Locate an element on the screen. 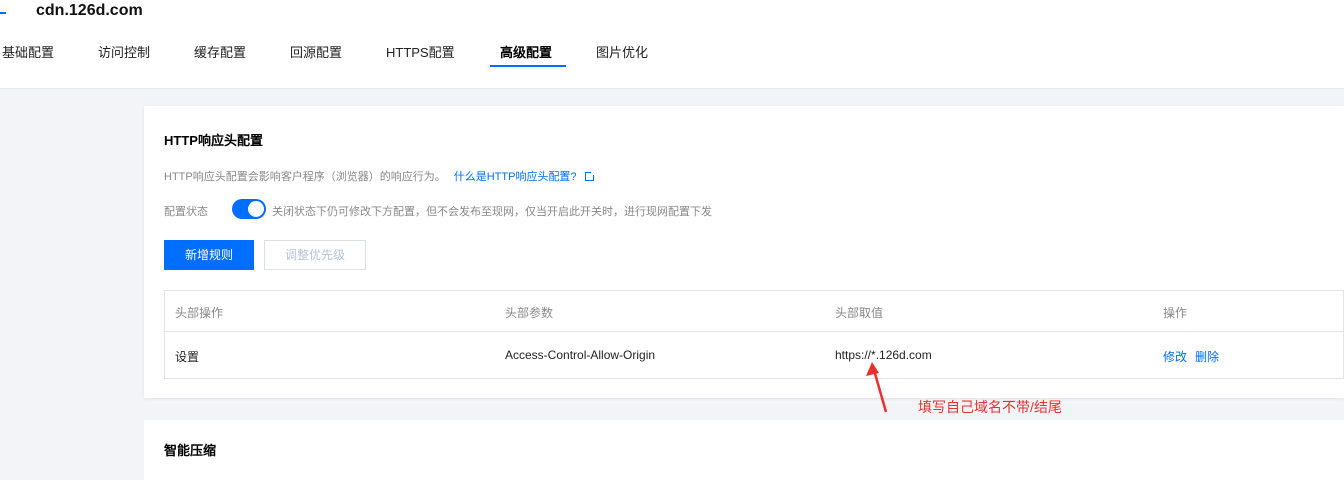  column-header-value: 头部取值 is located at coordinates (859, 313).